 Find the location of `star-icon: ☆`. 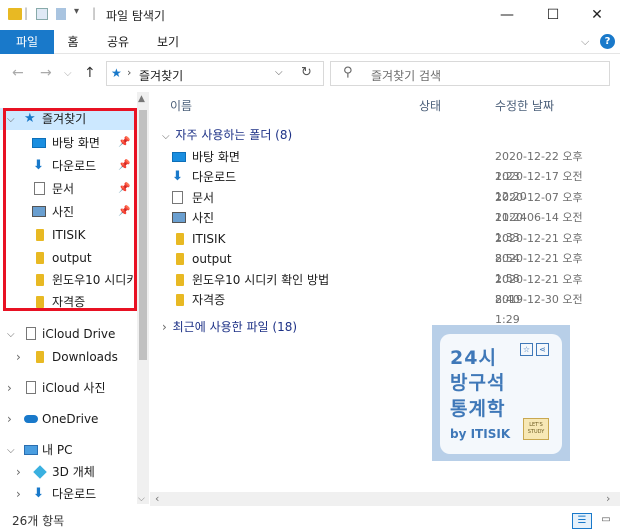

star-icon: ☆ is located at coordinates (526, 349).